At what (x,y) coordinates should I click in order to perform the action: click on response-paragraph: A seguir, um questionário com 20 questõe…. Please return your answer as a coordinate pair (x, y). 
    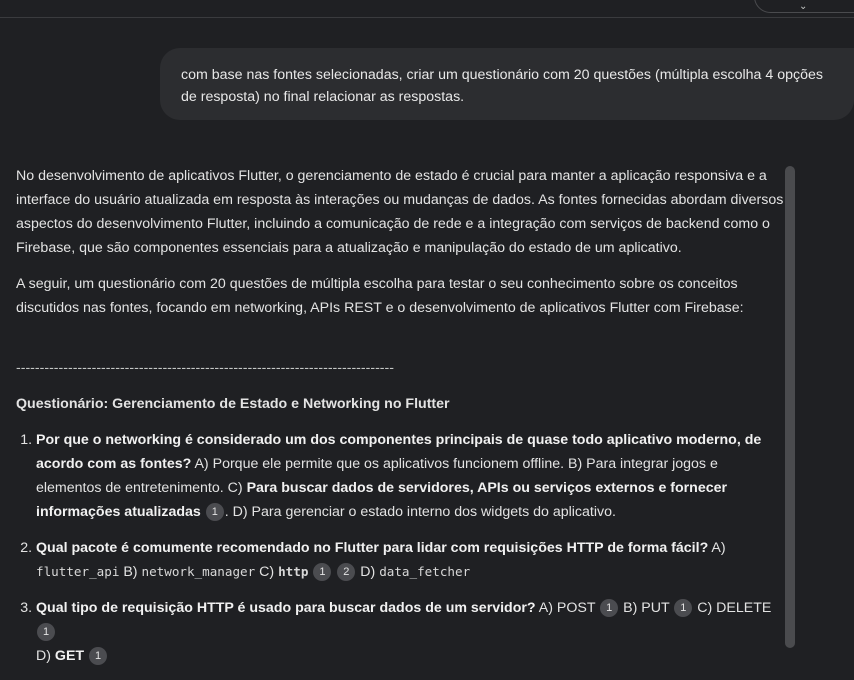
    Looking at the image, I should click on (380, 296).